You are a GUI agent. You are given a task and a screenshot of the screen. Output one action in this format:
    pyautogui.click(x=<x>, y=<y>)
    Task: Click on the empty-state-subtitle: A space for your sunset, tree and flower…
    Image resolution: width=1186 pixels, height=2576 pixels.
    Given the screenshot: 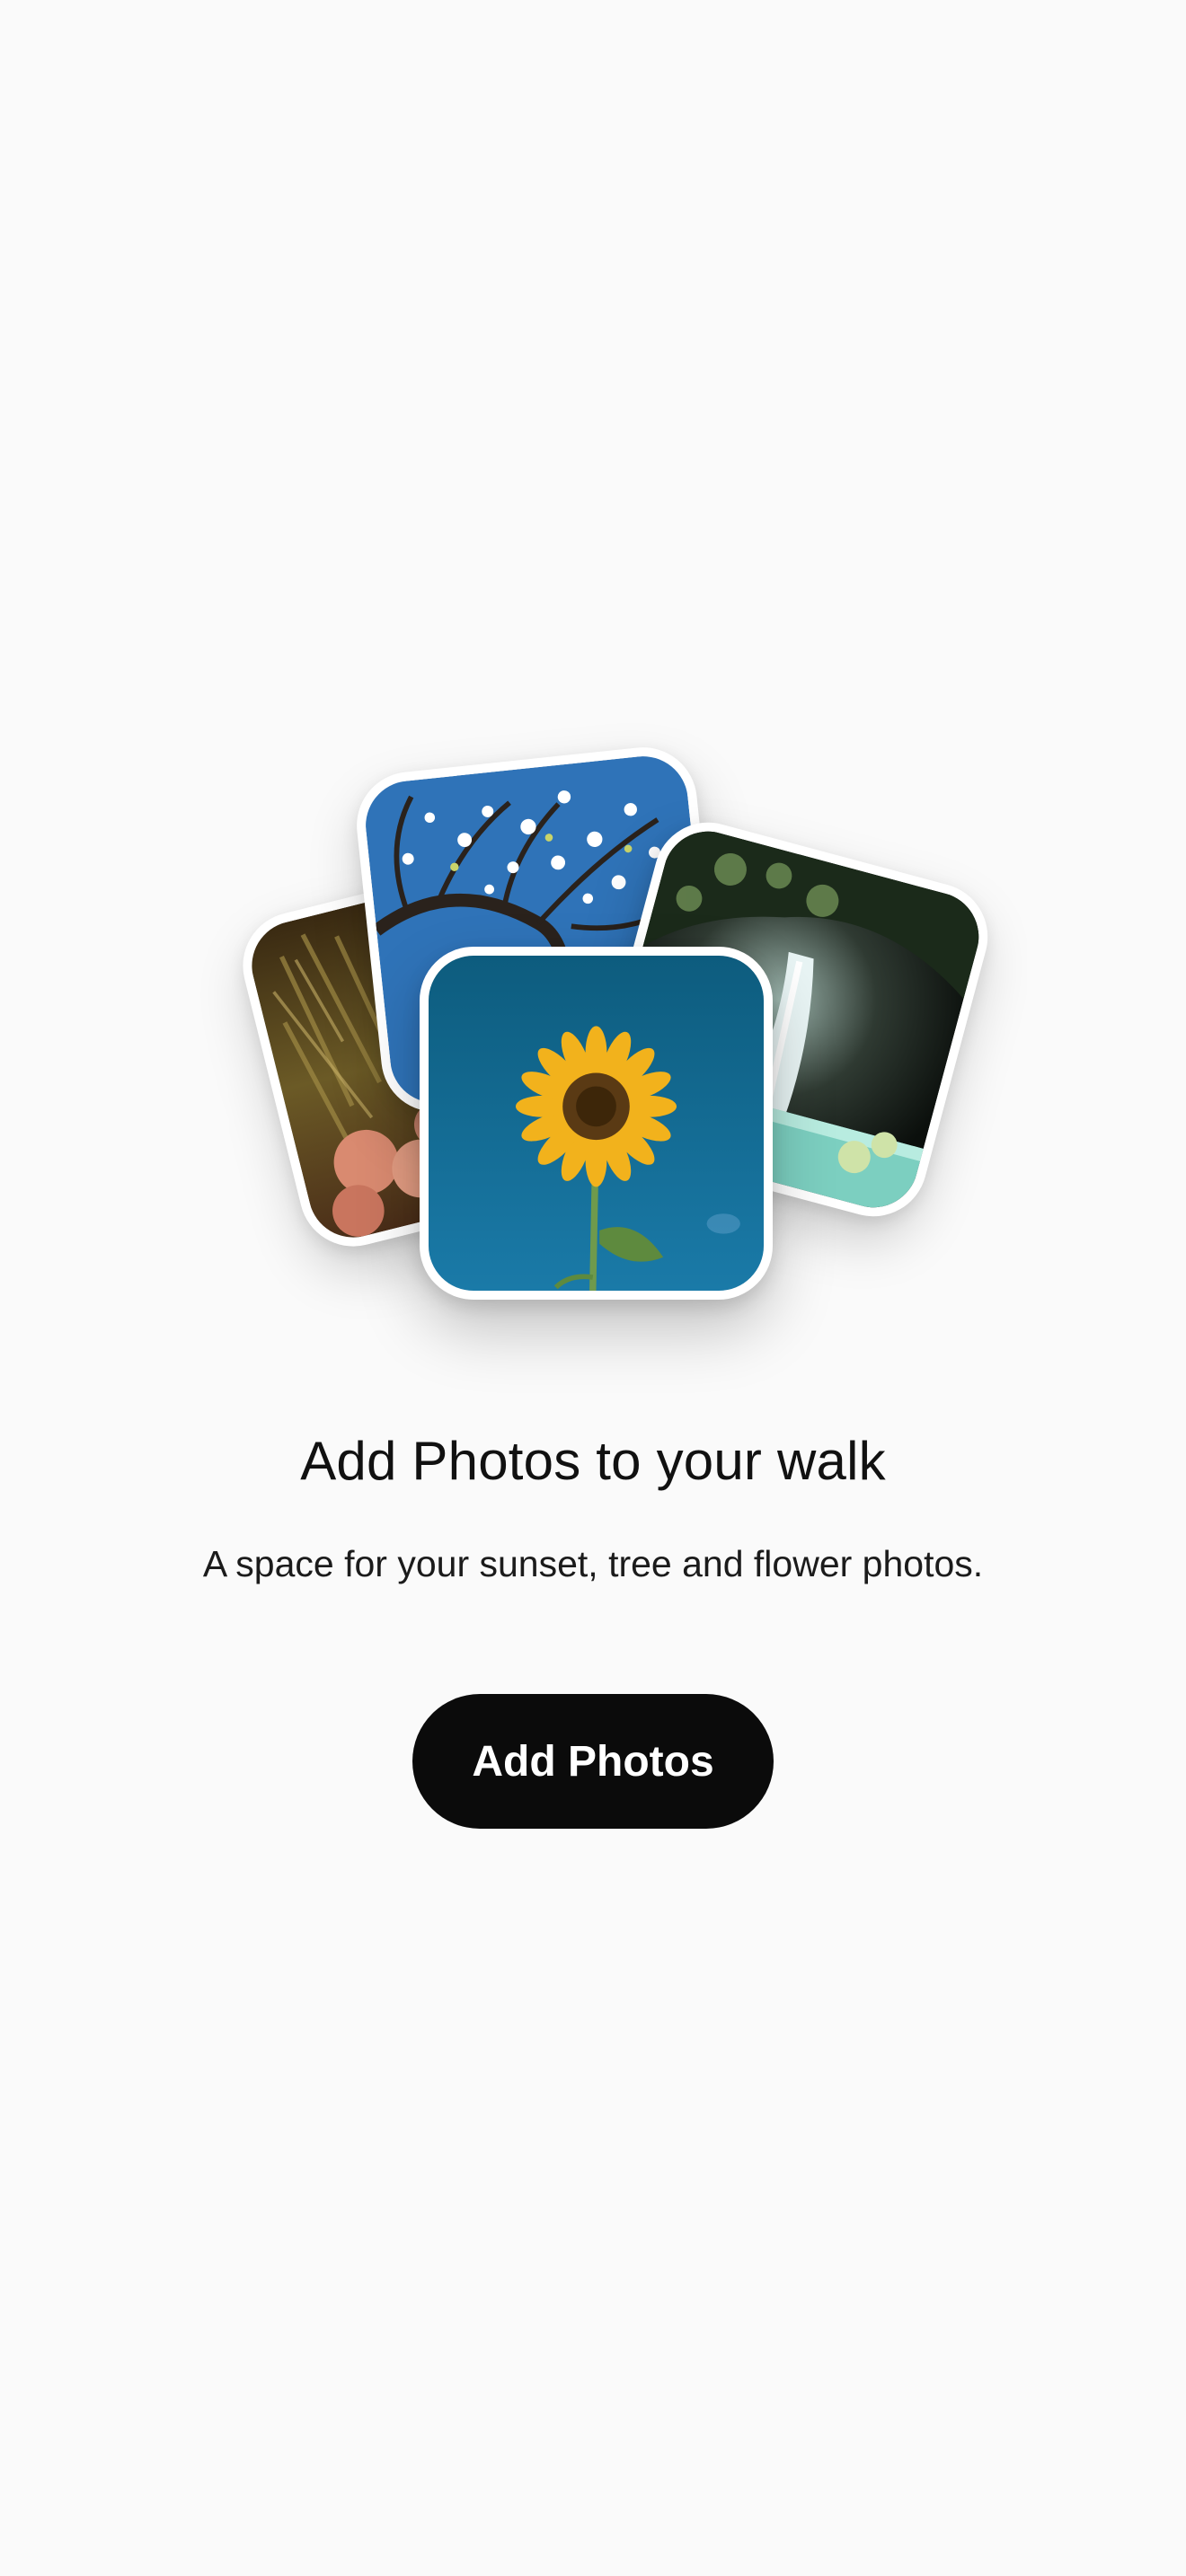 What is the action you would take?
    pyautogui.click(x=593, y=1563)
    